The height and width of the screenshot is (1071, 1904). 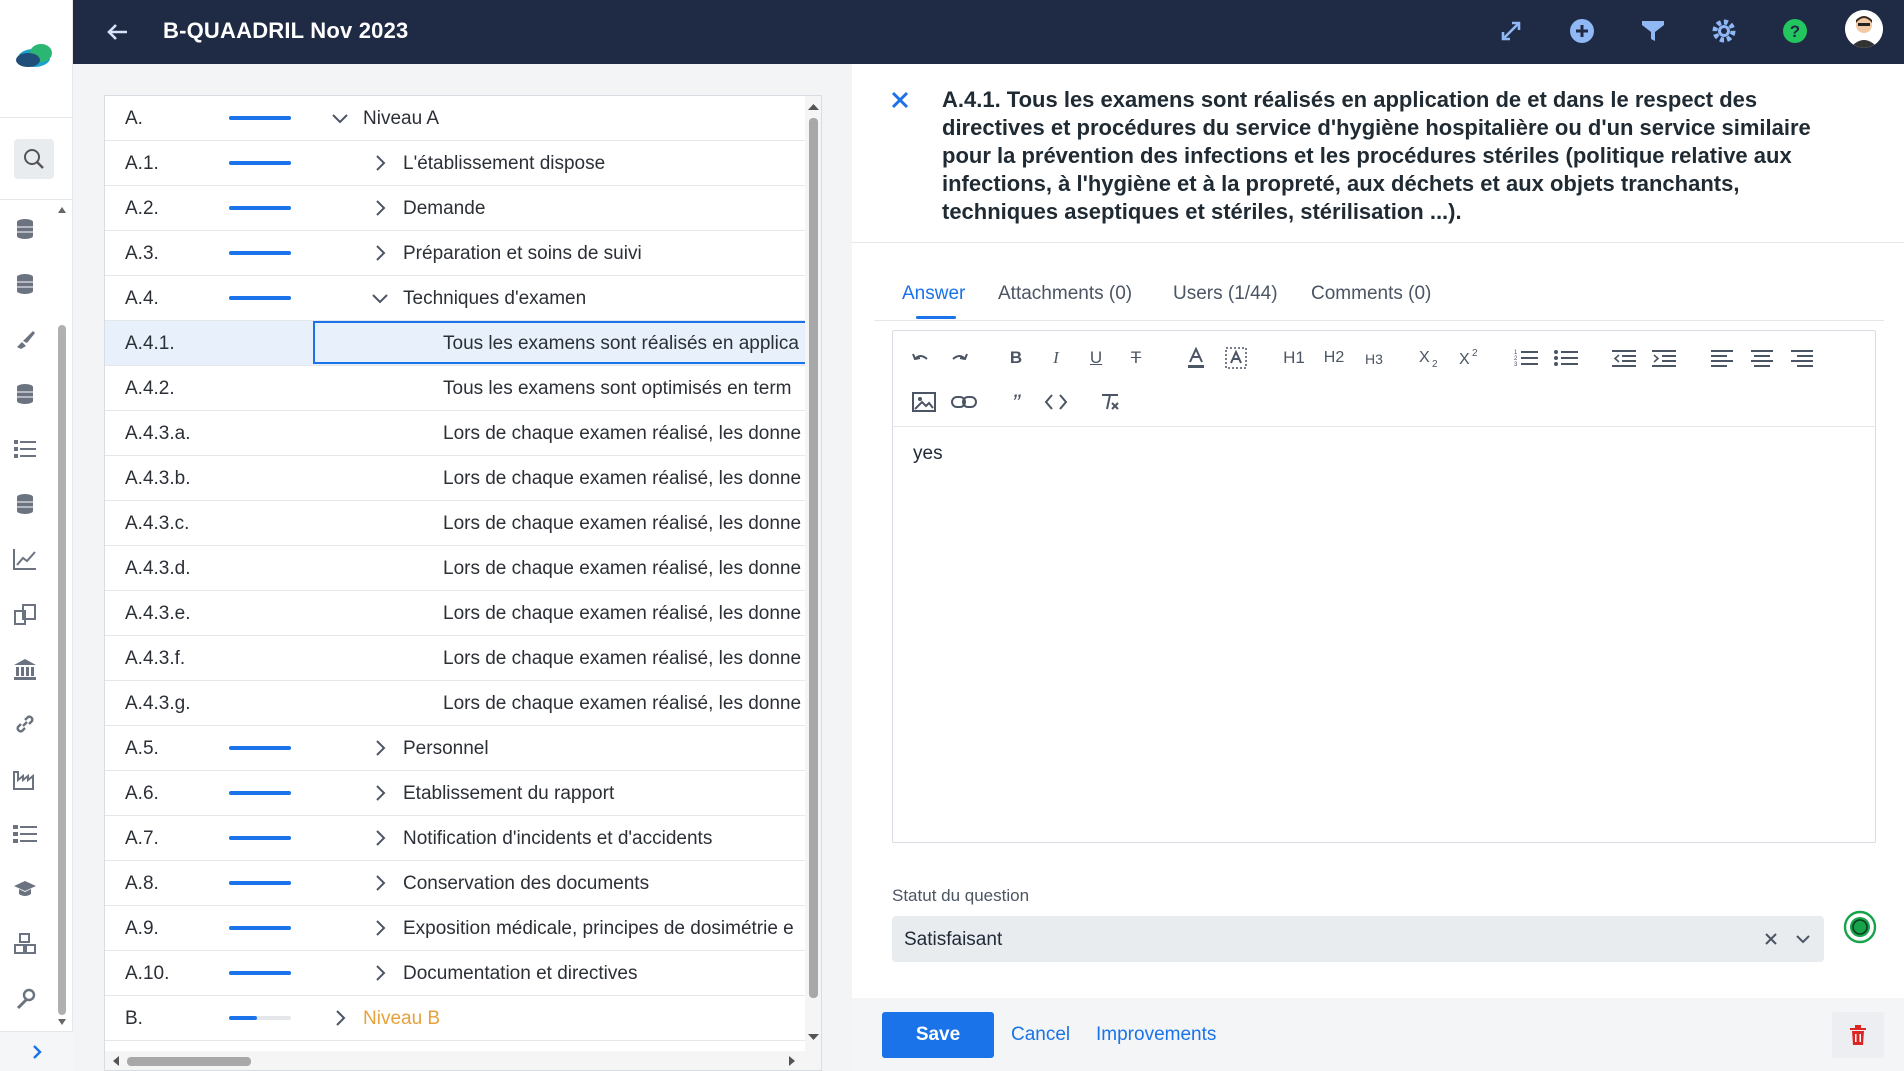 What do you see at coordinates (1802, 358) in the screenshot?
I see `align-right-icon` at bounding box center [1802, 358].